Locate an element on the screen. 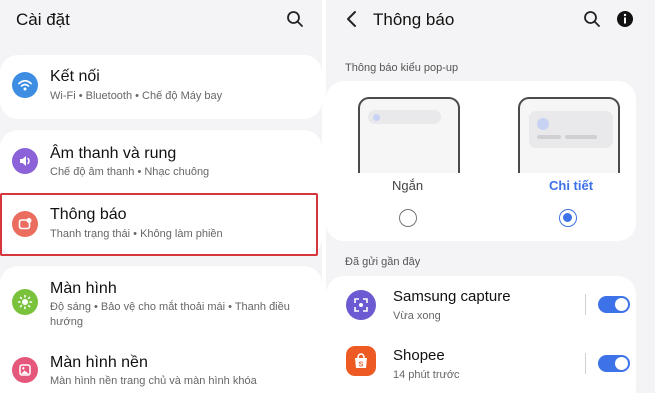 This screenshot has height=393, width=655. settings-item-sub: Wi-Fi • Bluetooth • Chế độ Máy bay is located at coordinates (136, 96).